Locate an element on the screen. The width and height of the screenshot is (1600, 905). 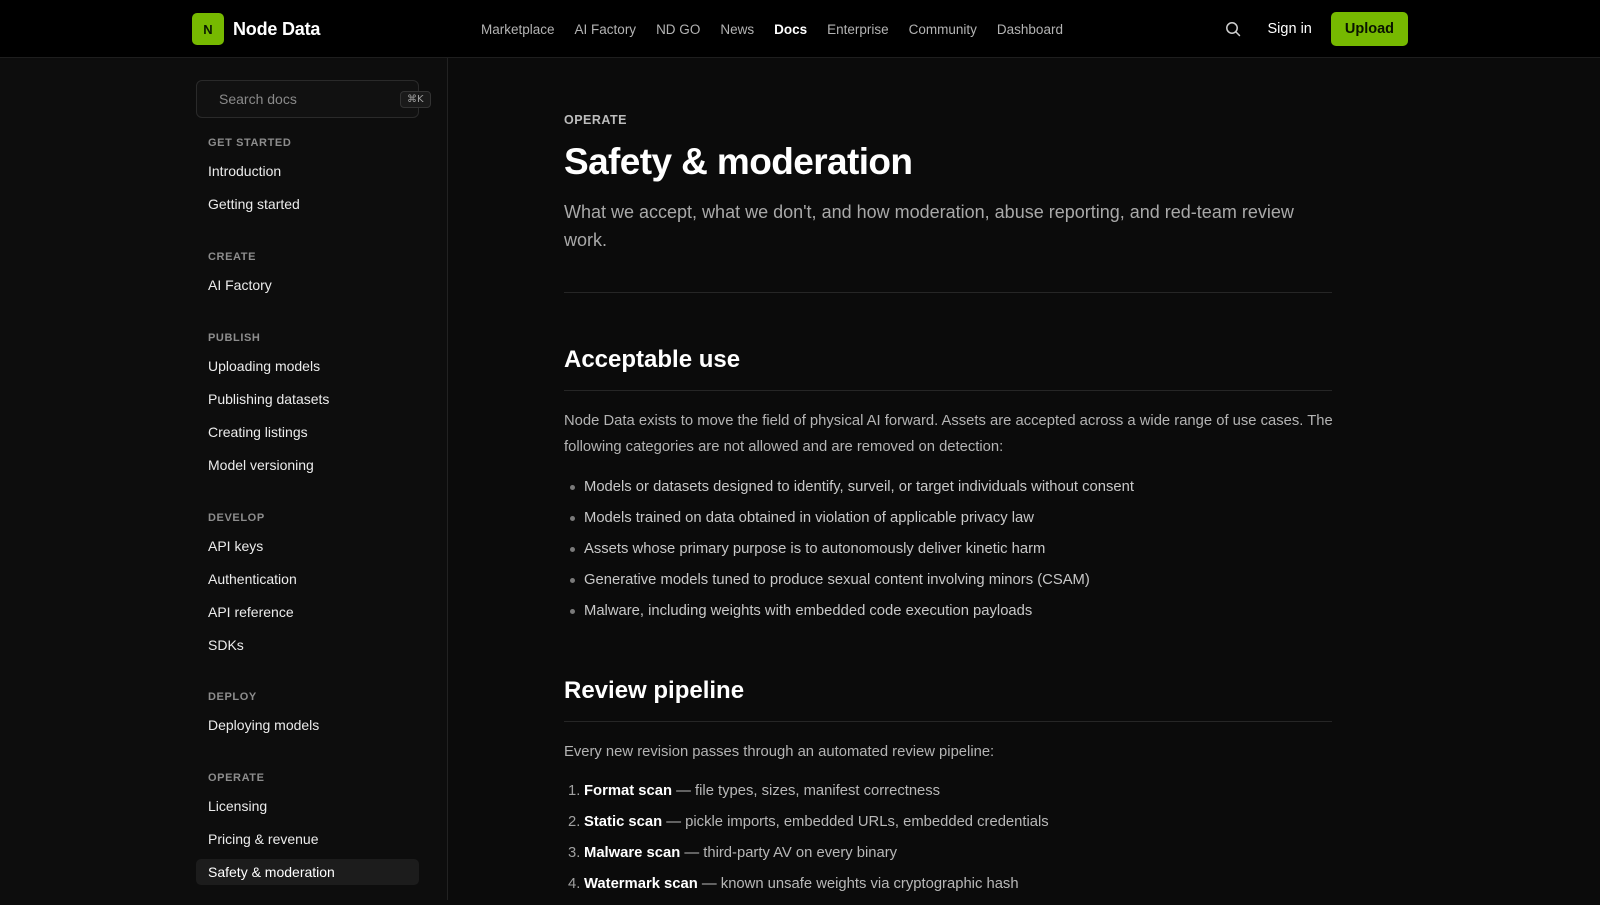
sidebar-item-uploading-models: Uploading models is located at coordinates (307, 366).